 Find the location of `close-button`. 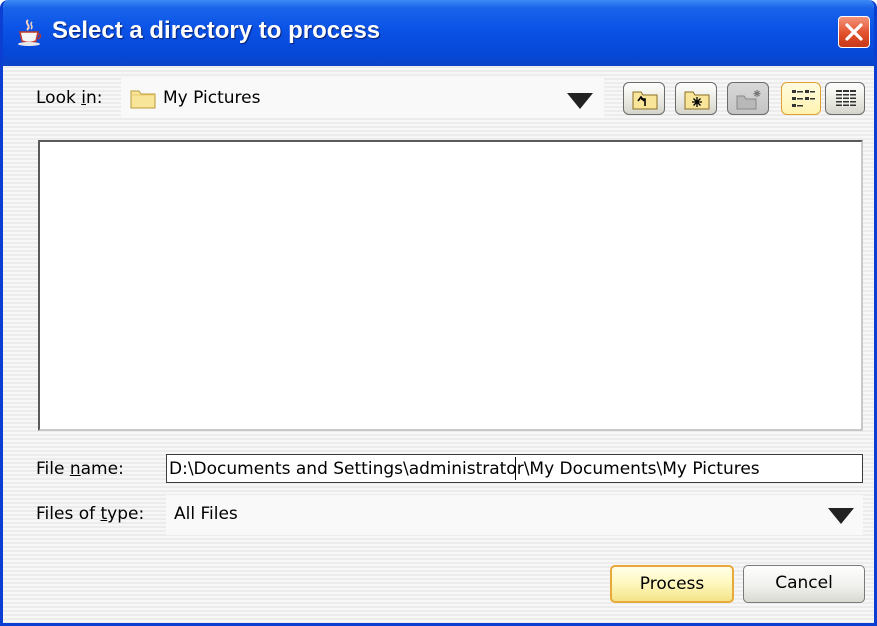

close-button is located at coordinates (854, 32).